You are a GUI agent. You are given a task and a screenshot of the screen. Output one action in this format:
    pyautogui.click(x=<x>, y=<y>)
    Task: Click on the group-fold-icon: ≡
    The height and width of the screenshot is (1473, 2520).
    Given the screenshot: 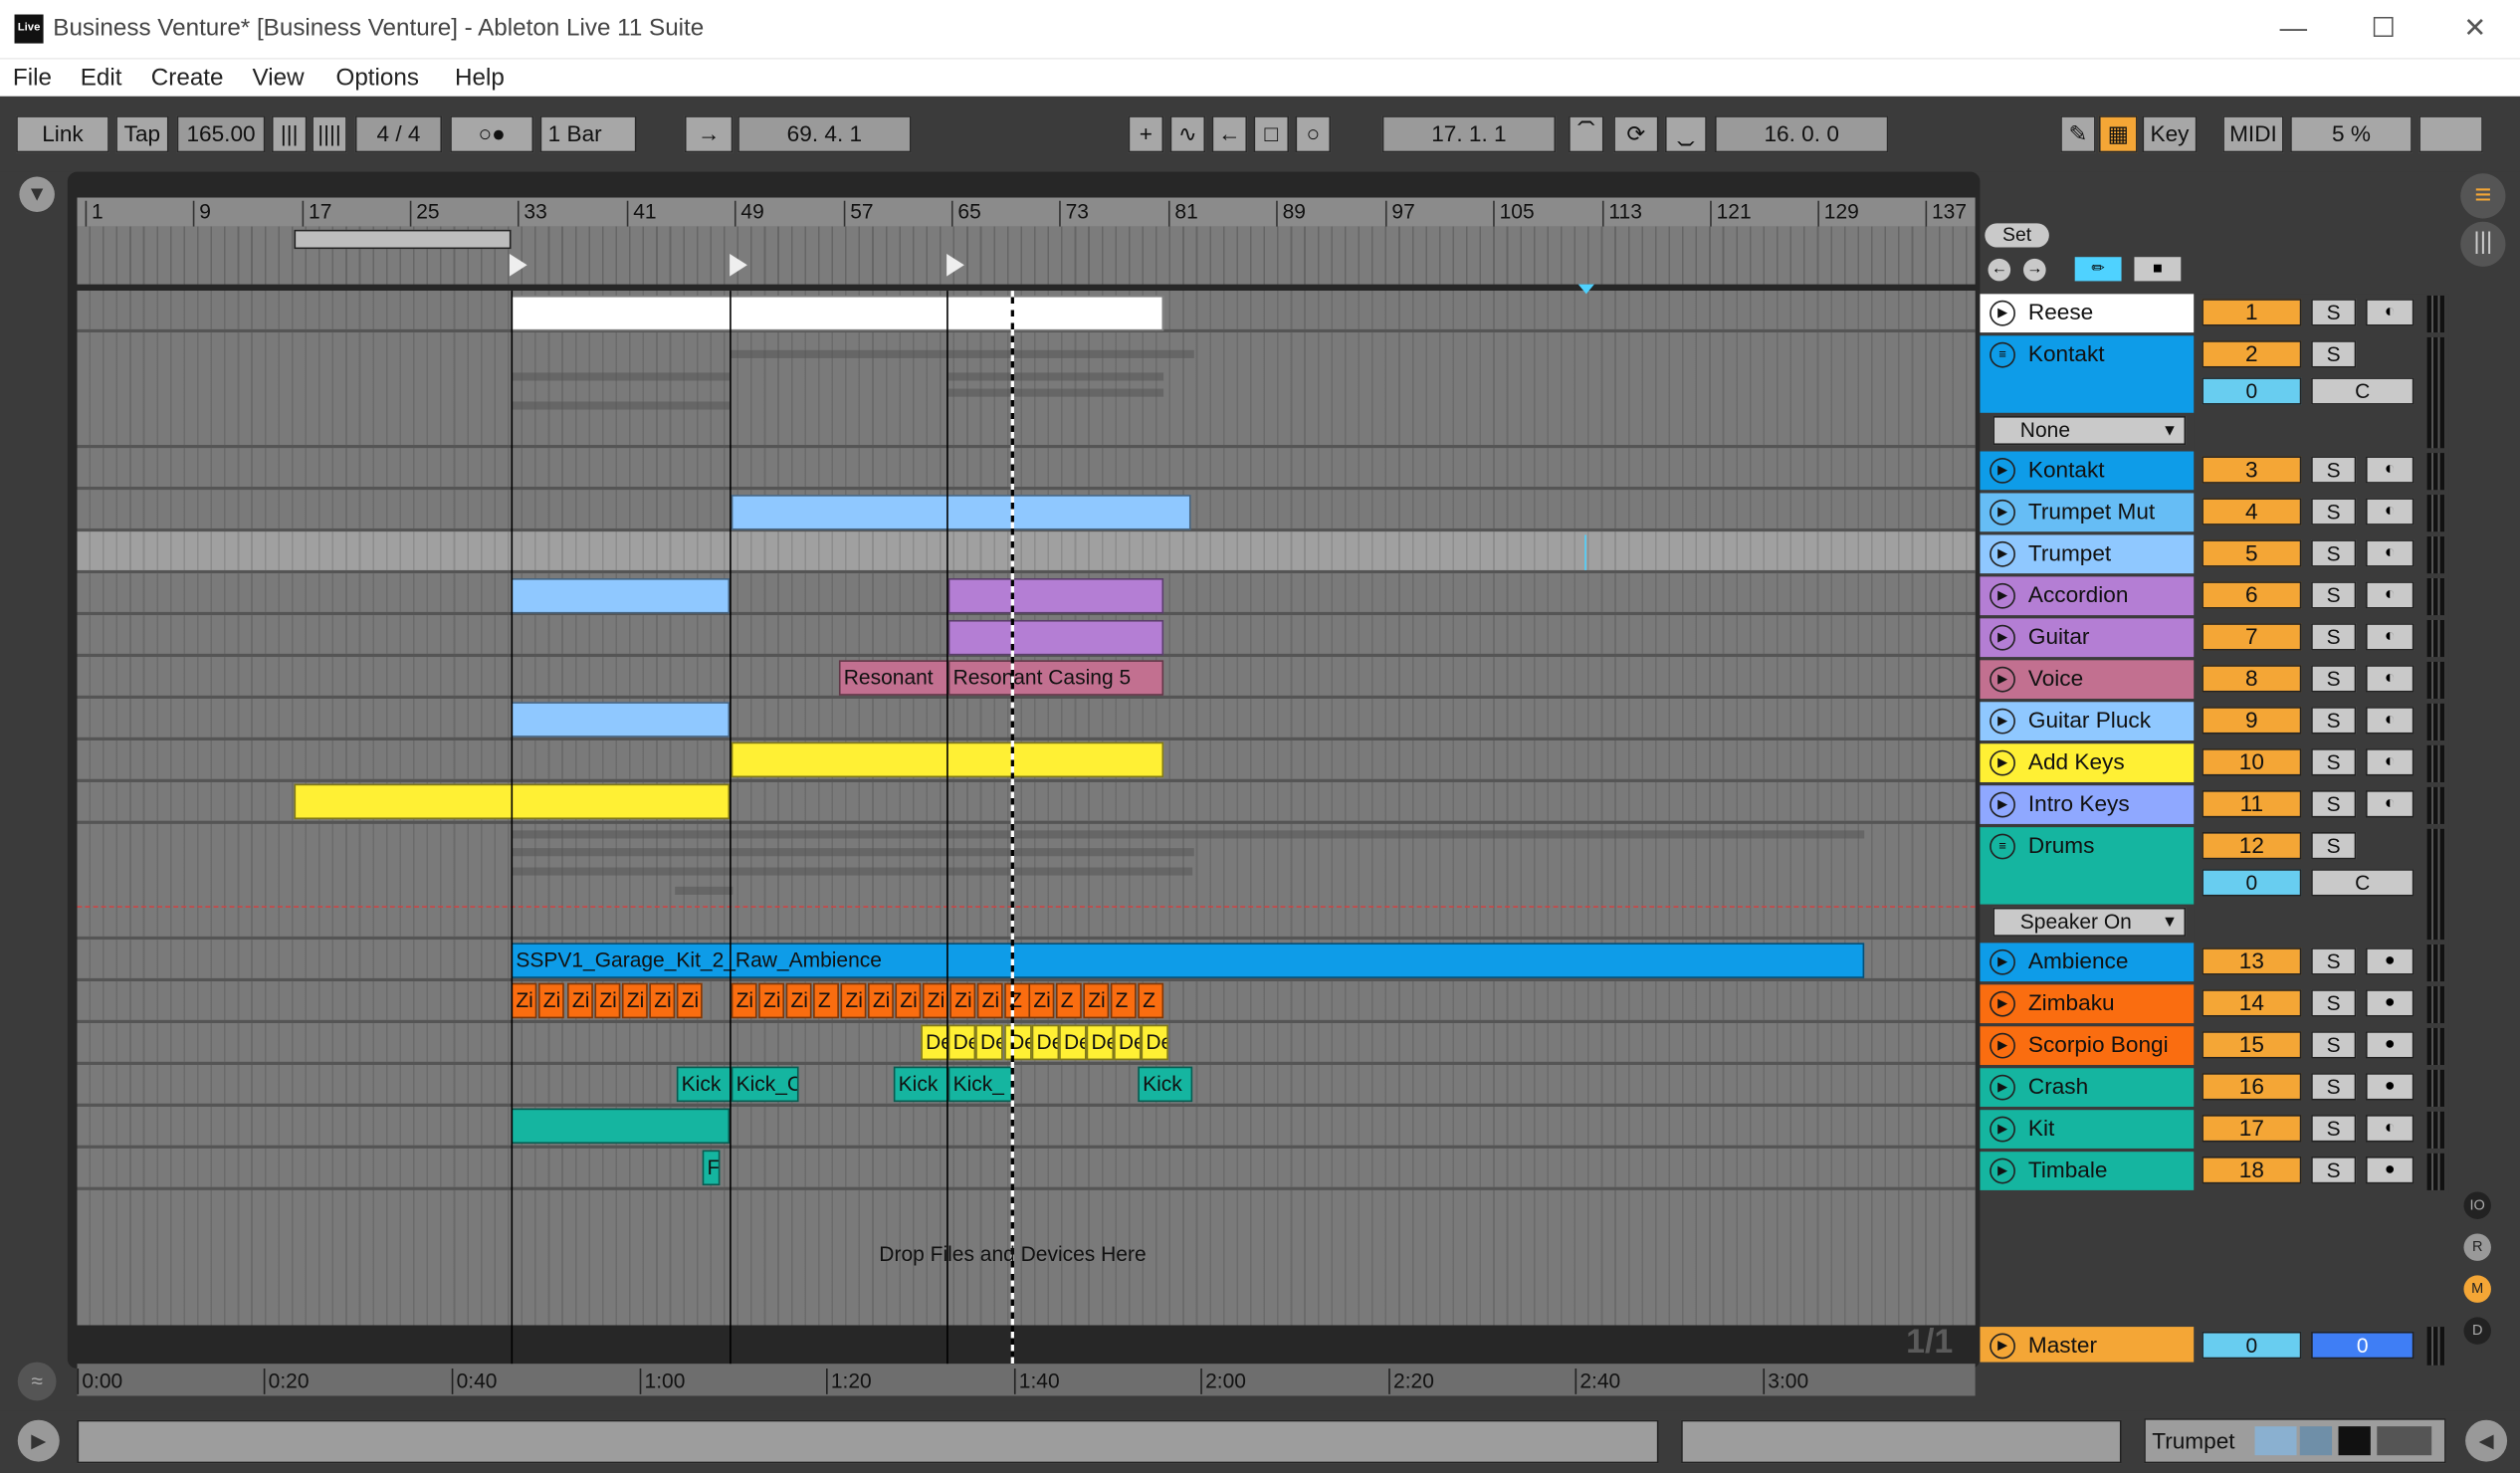 What is the action you would take?
    pyautogui.click(x=2002, y=354)
    